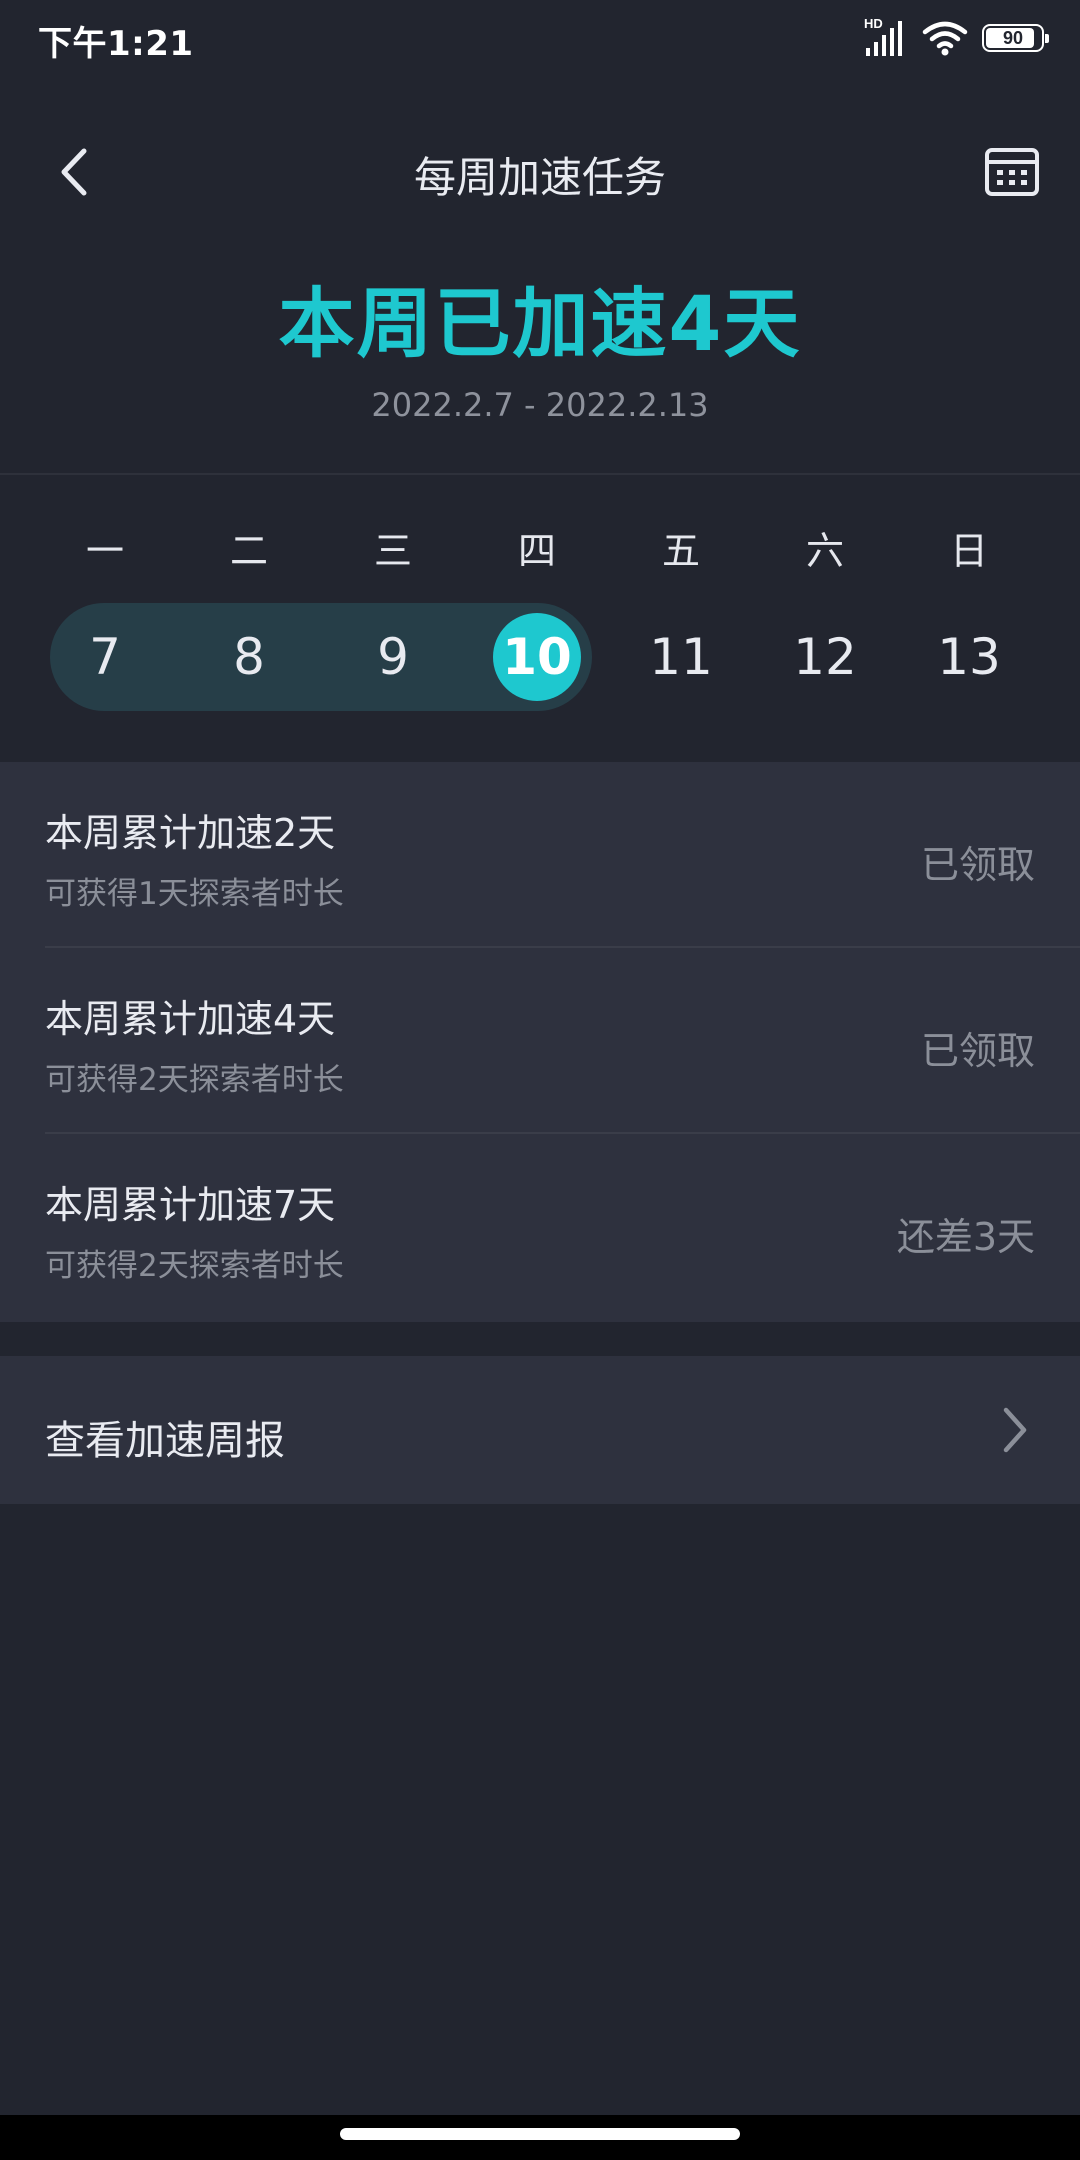 The width and height of the screenshot is (1080, 2160). Describe the element at coordinates (540, 1430) in the screenshot. I see `weekly-report-link: 查看加速周报` at that location.